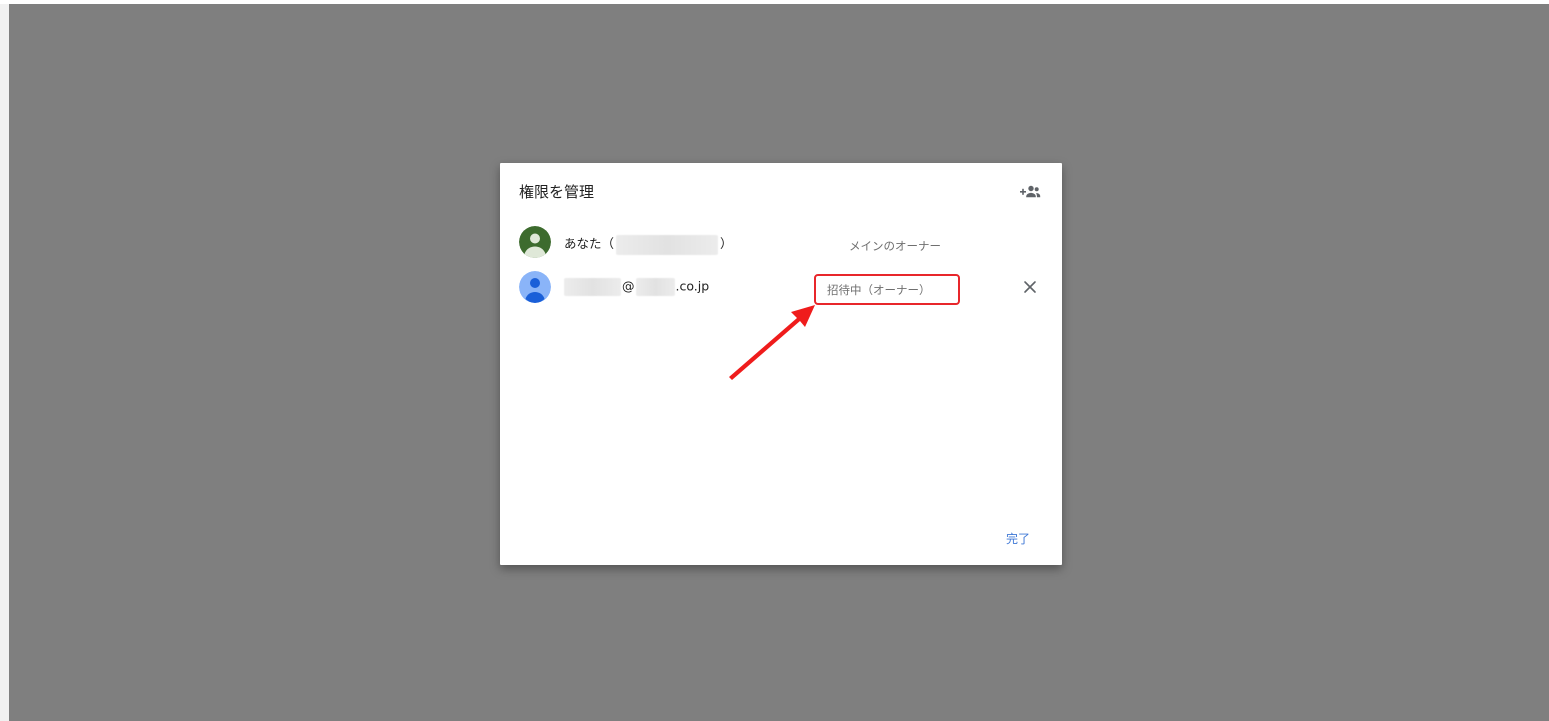 The image size is (1549, 721). What do you see at coordinates (667, 244) in the screenshot?
I see `redacted-email` at bounding box center [667, 244].